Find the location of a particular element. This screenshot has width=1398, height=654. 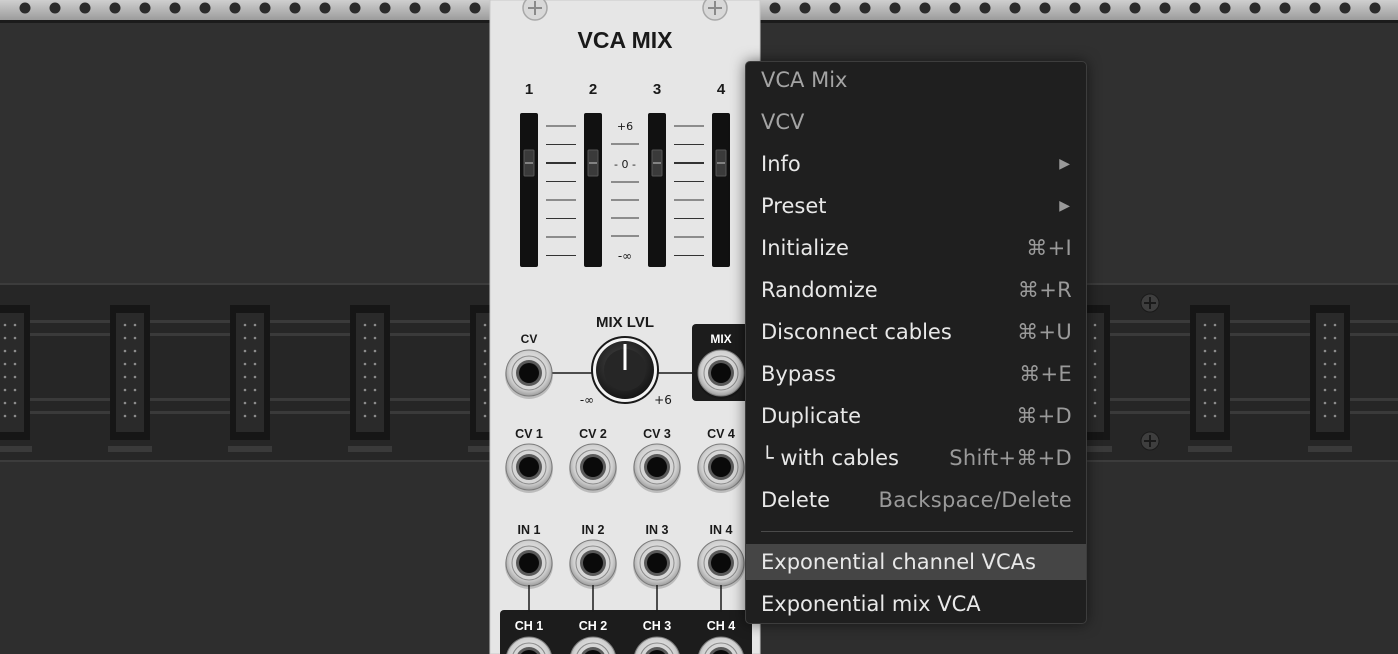

menu-item-label: Disconnect cables is located at coordinates (856, 332).